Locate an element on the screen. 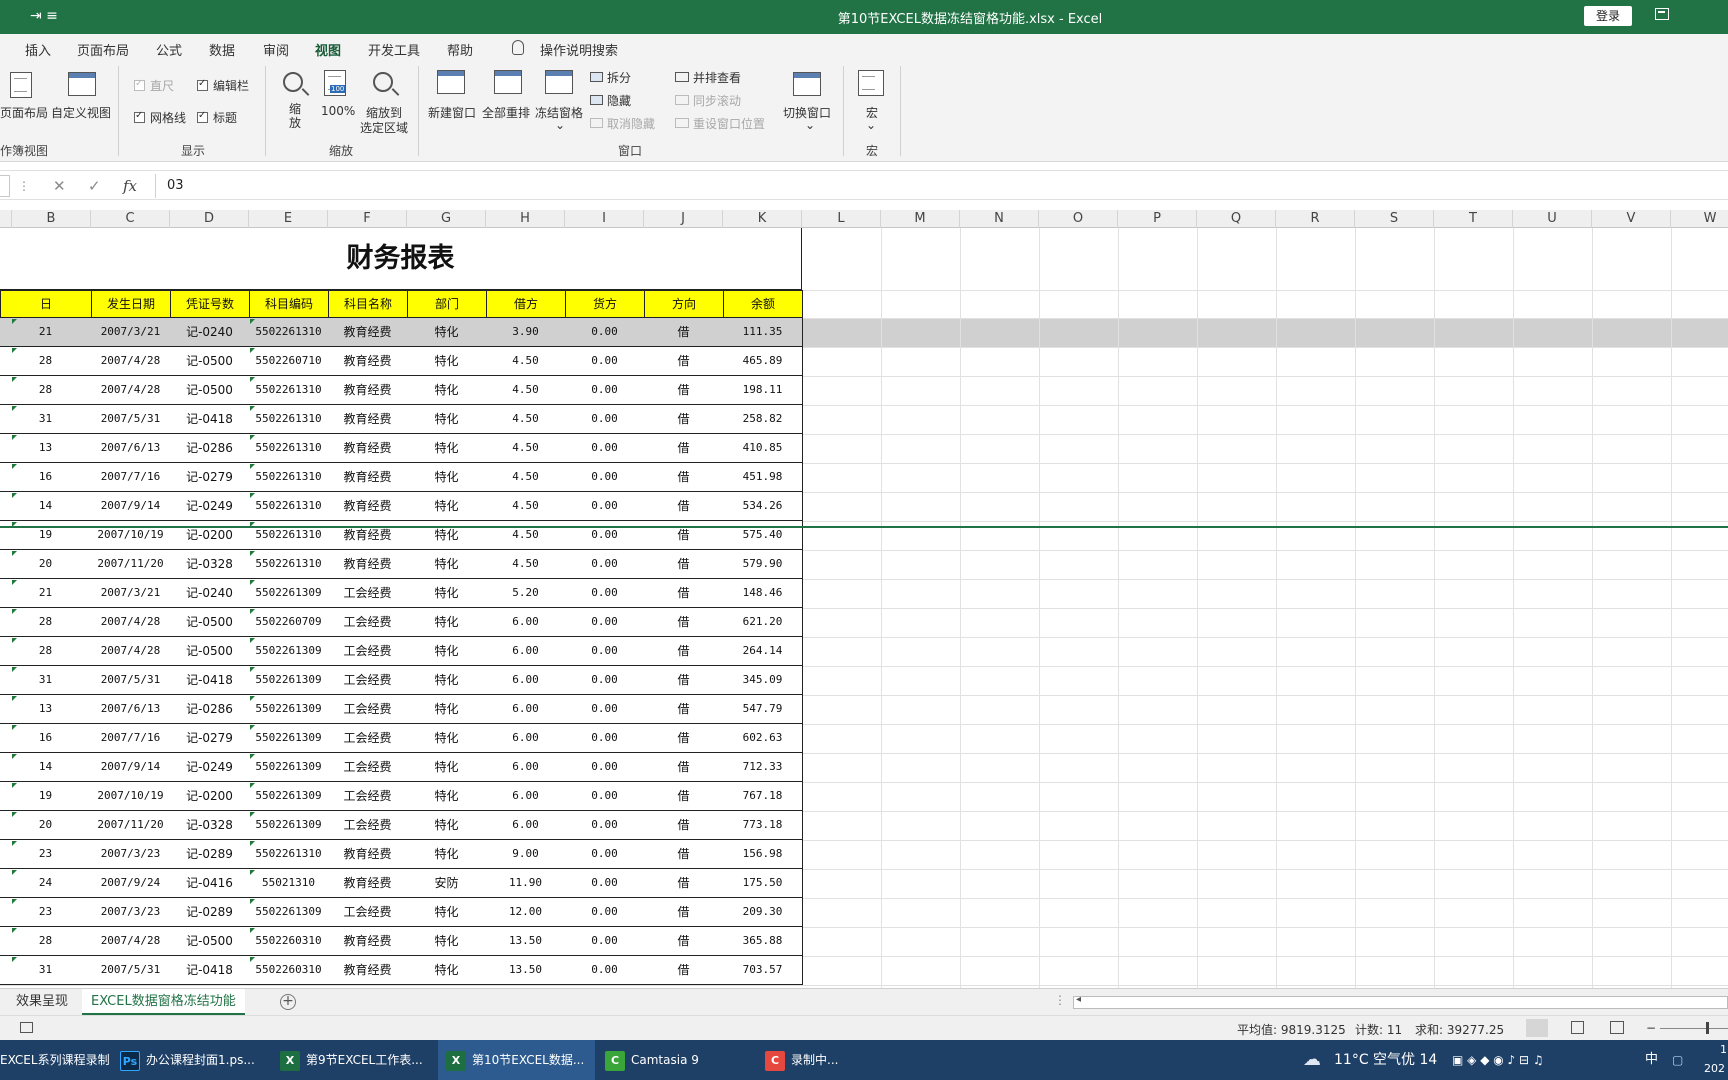 Image resolution: width=1728 pixels, height=1080 pixels. table-cell: 602.63 is located at coordinates (763, 738).